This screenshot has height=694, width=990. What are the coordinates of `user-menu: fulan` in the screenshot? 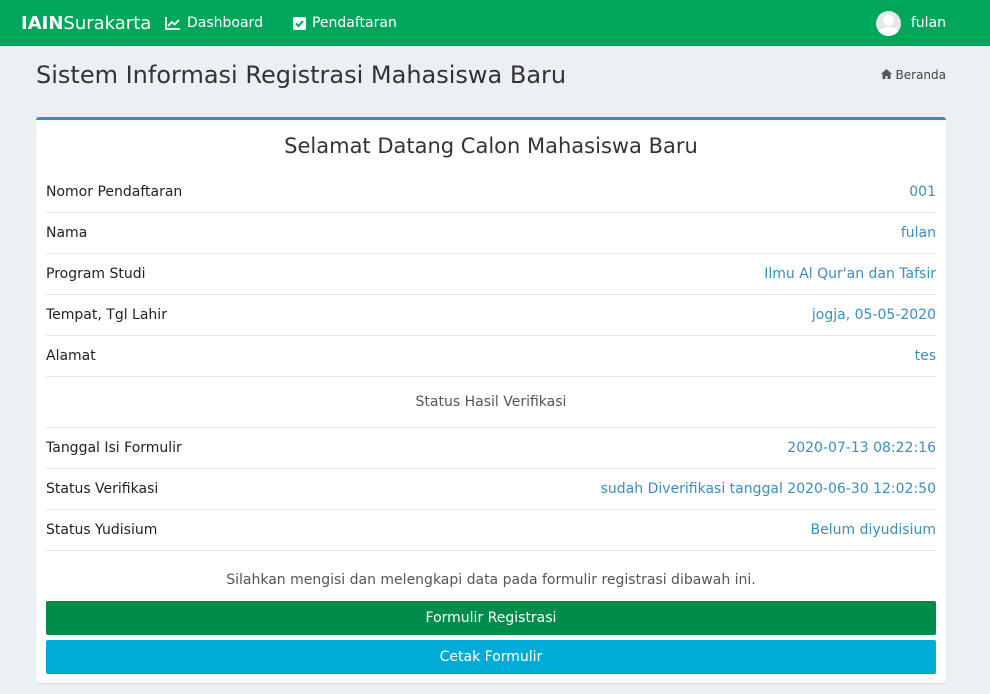 It's located at (910, 23).